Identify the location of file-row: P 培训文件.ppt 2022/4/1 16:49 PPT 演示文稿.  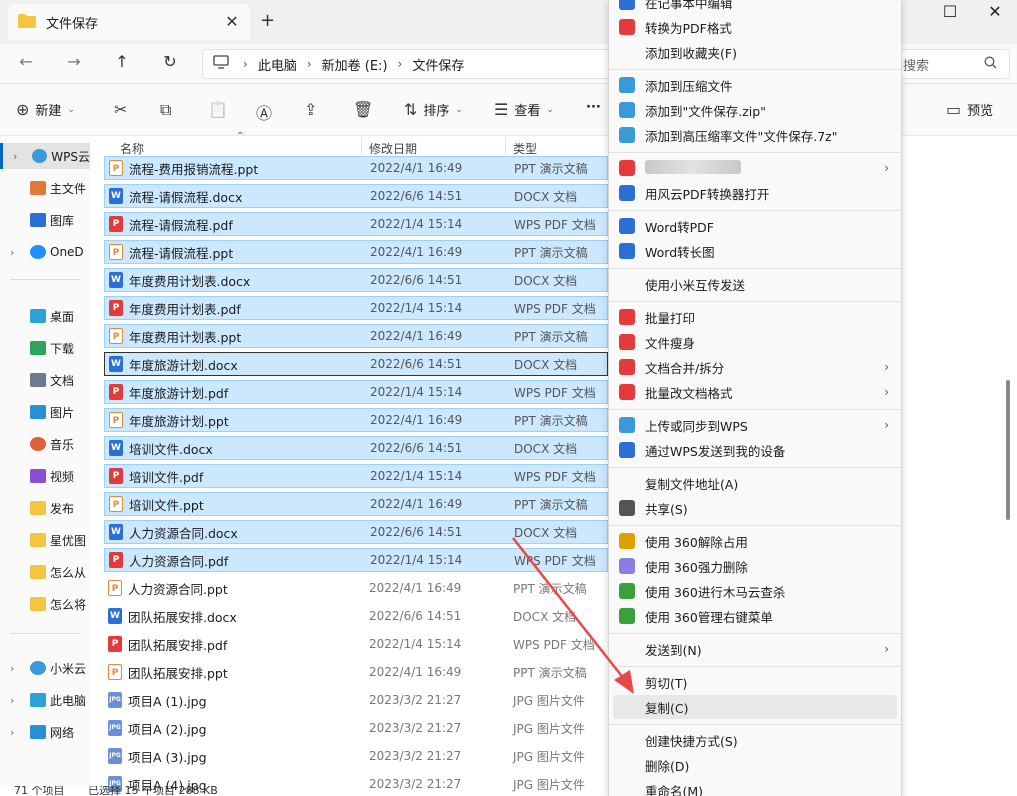
(356, 504).